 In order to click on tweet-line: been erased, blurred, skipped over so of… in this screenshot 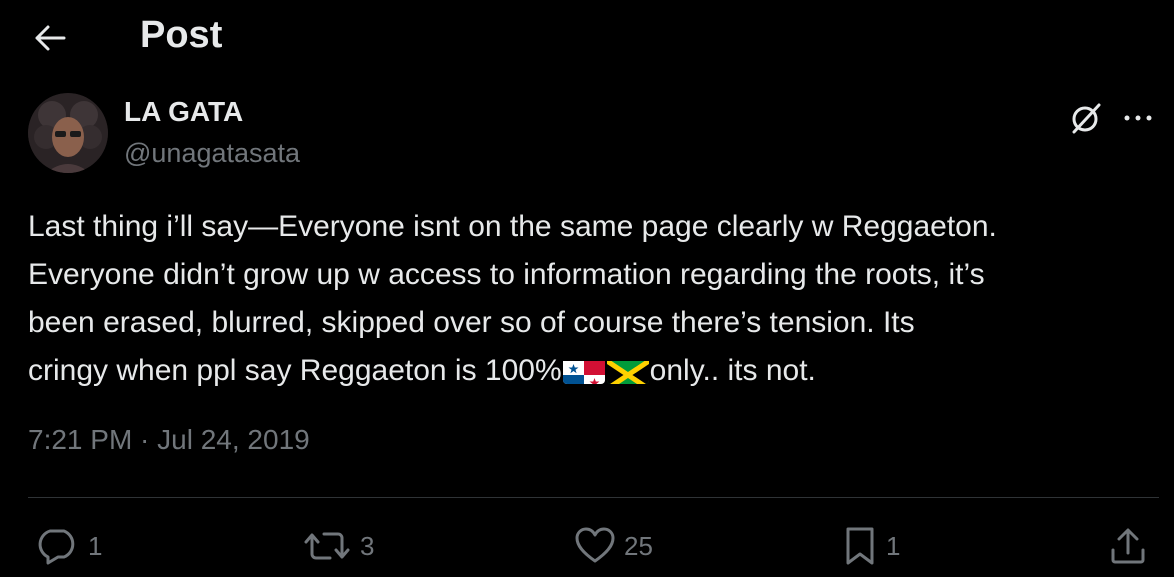, I will do `click(471, 322)`.